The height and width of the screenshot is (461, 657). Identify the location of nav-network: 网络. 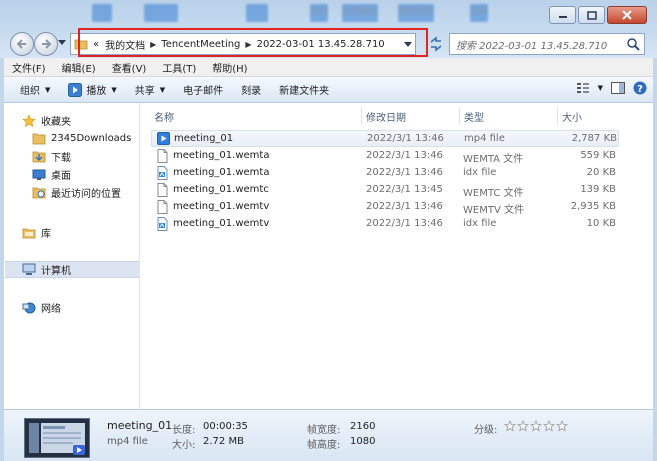
(41, 307).